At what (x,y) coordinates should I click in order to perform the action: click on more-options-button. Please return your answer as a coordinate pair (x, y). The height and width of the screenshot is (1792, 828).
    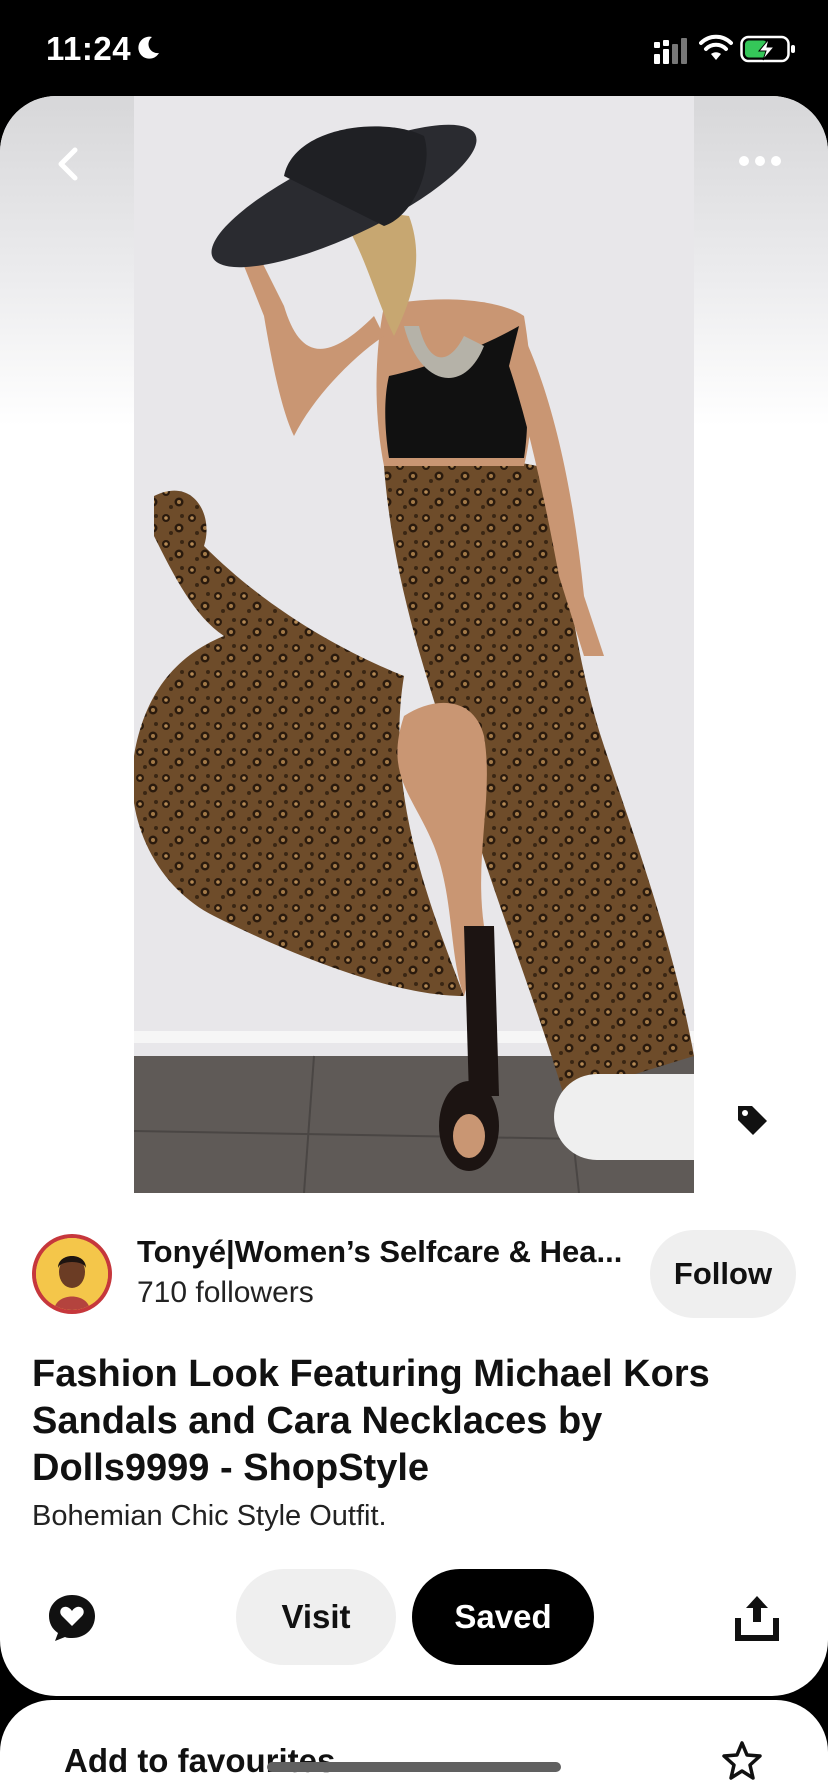
    Looking at the image, I should click on (760, 161).